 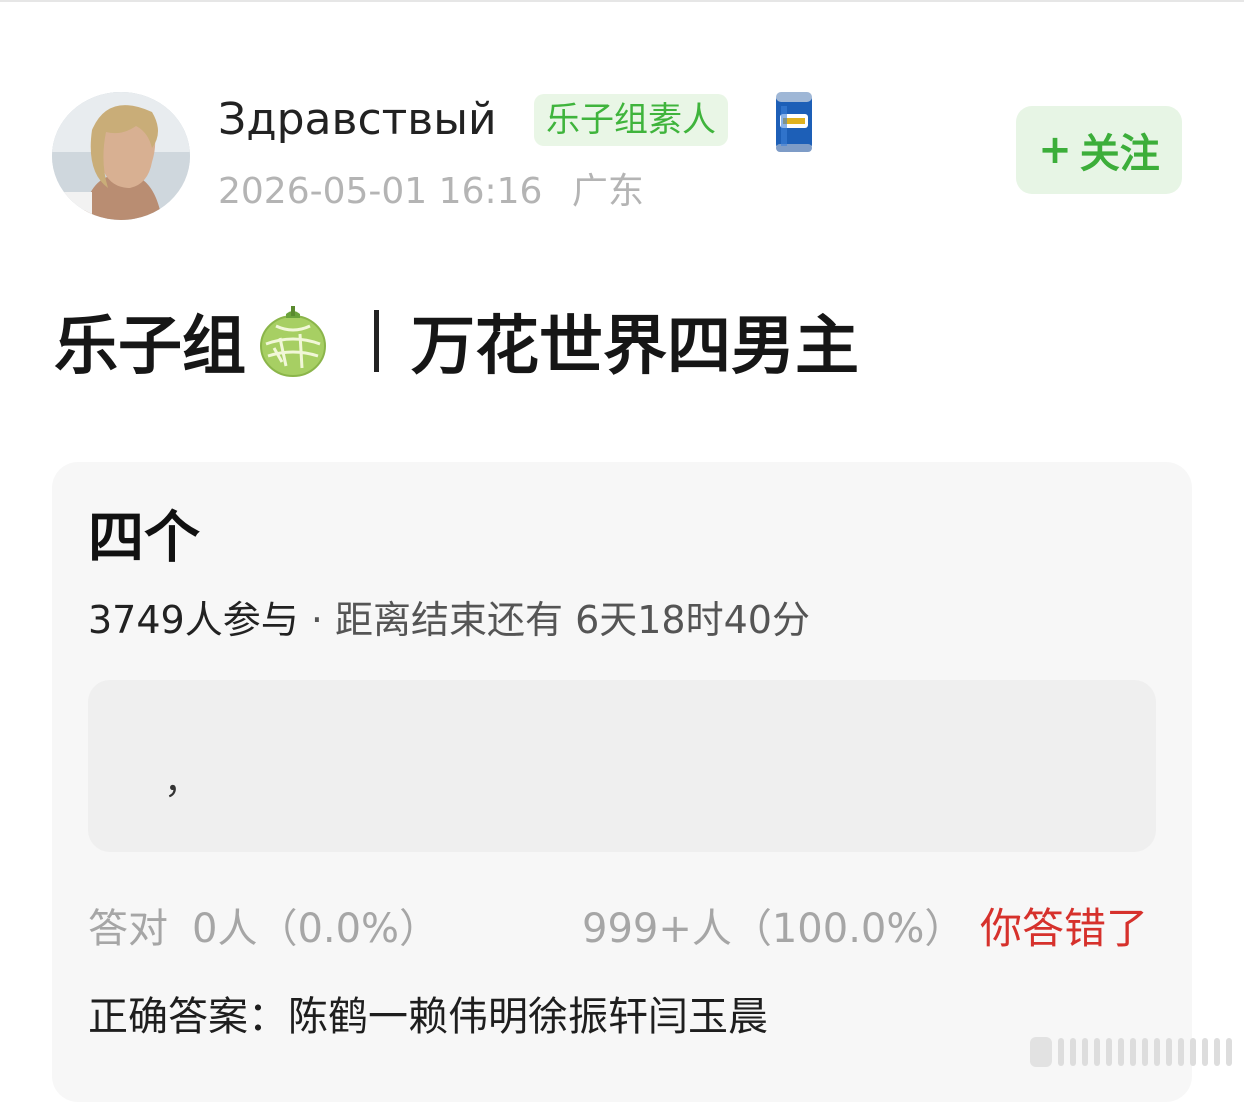 What do you see at coordinates (1041, 1052) in the screenshot?
I see `indicator-thumb` at bounding box center [1041, 1052].